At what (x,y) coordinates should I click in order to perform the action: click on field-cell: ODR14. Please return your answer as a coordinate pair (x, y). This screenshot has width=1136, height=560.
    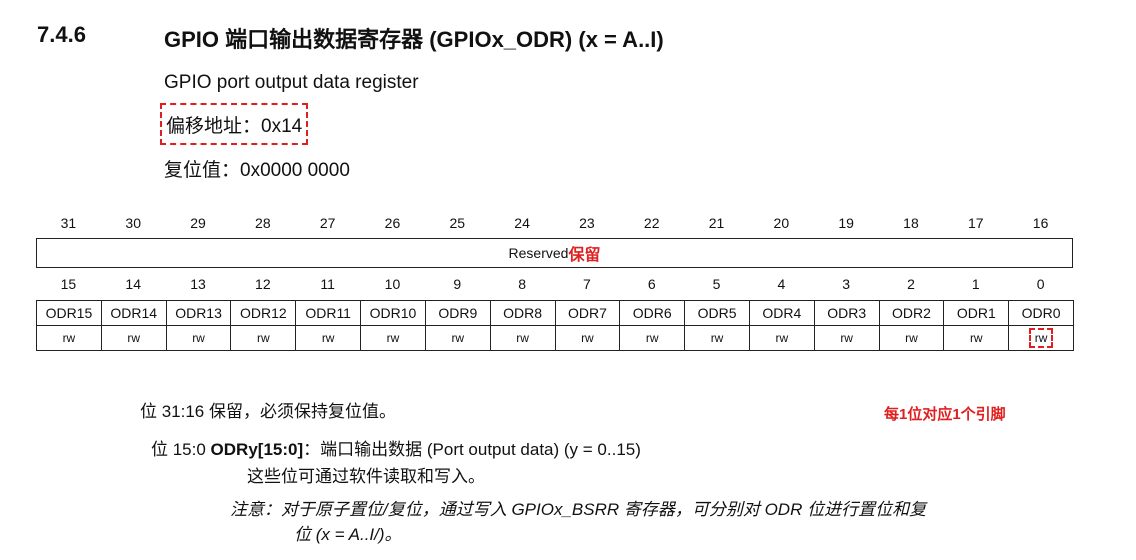
    Looking at the image, I should click on (133, 313).